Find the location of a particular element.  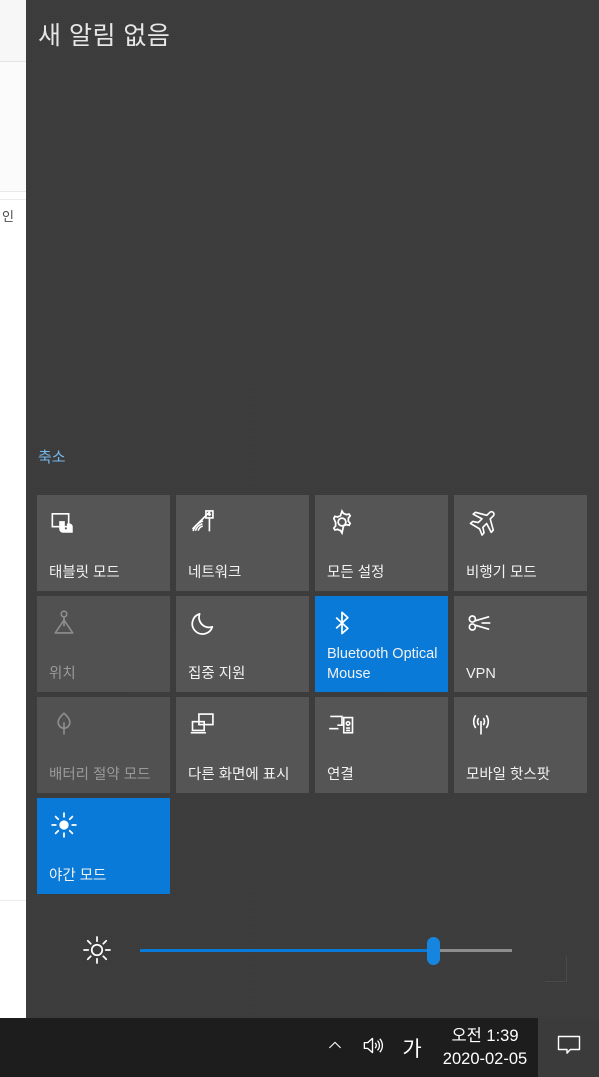

brightness-slider is located at coordinates (326, 951).